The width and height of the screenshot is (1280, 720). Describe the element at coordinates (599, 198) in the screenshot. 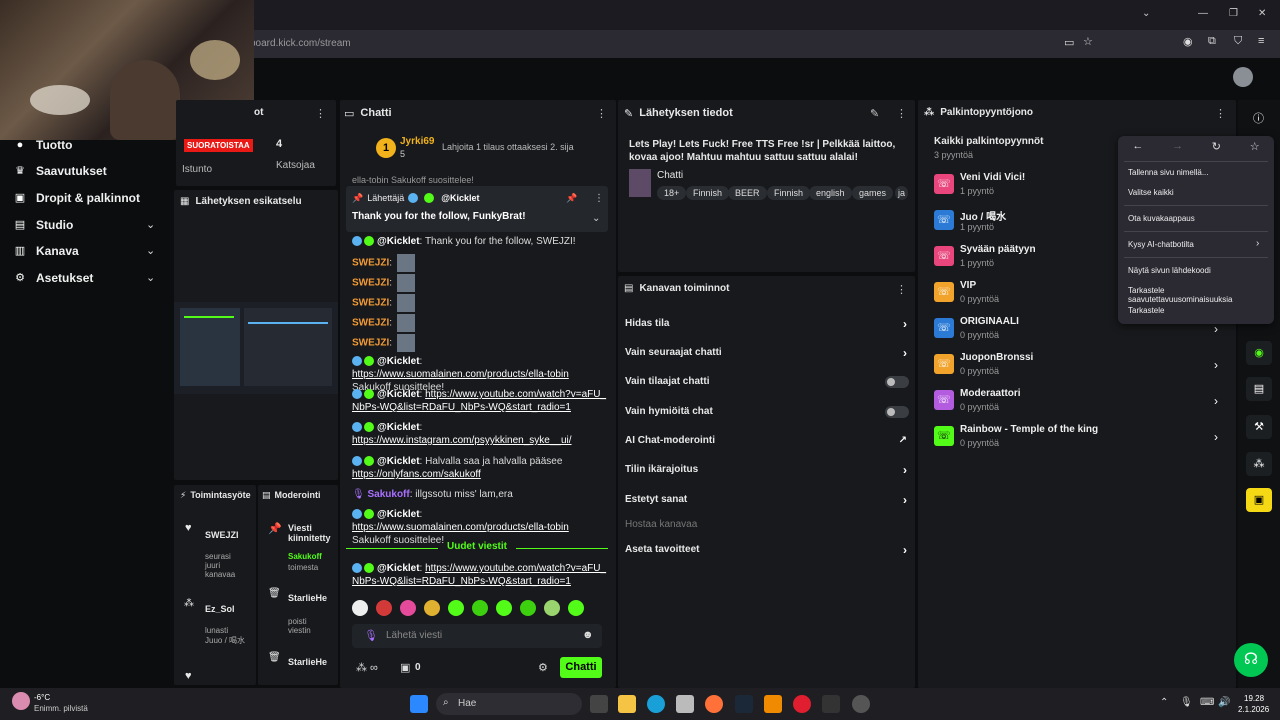

I see `pinned-menu-icon: ⋮` at that location.